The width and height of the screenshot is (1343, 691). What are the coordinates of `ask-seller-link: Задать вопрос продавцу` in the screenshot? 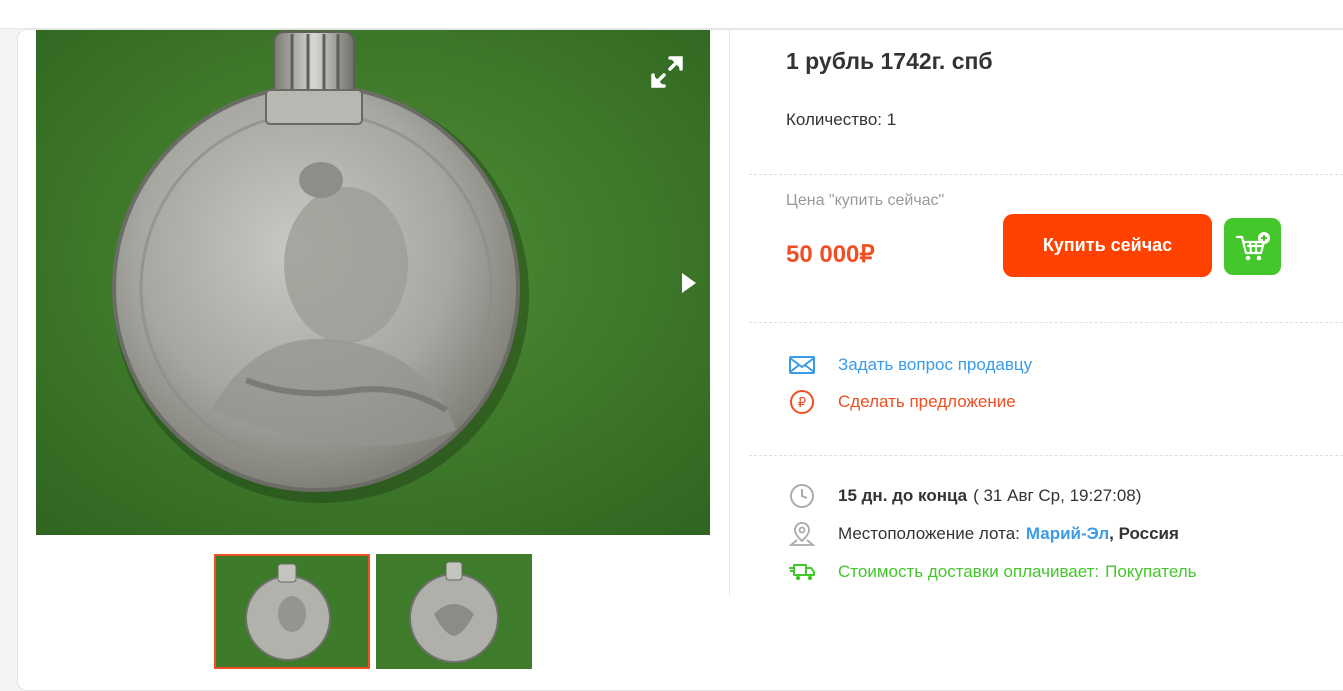 It's located at (935, 365).